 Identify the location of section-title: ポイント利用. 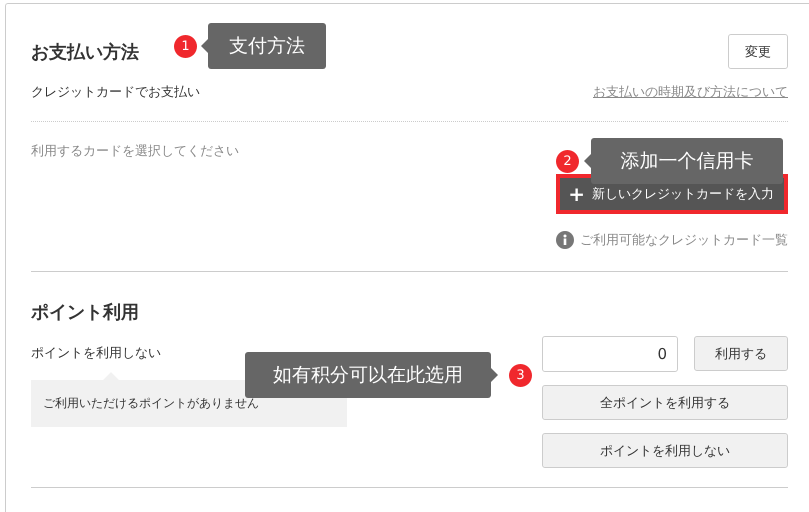
(85, 312).